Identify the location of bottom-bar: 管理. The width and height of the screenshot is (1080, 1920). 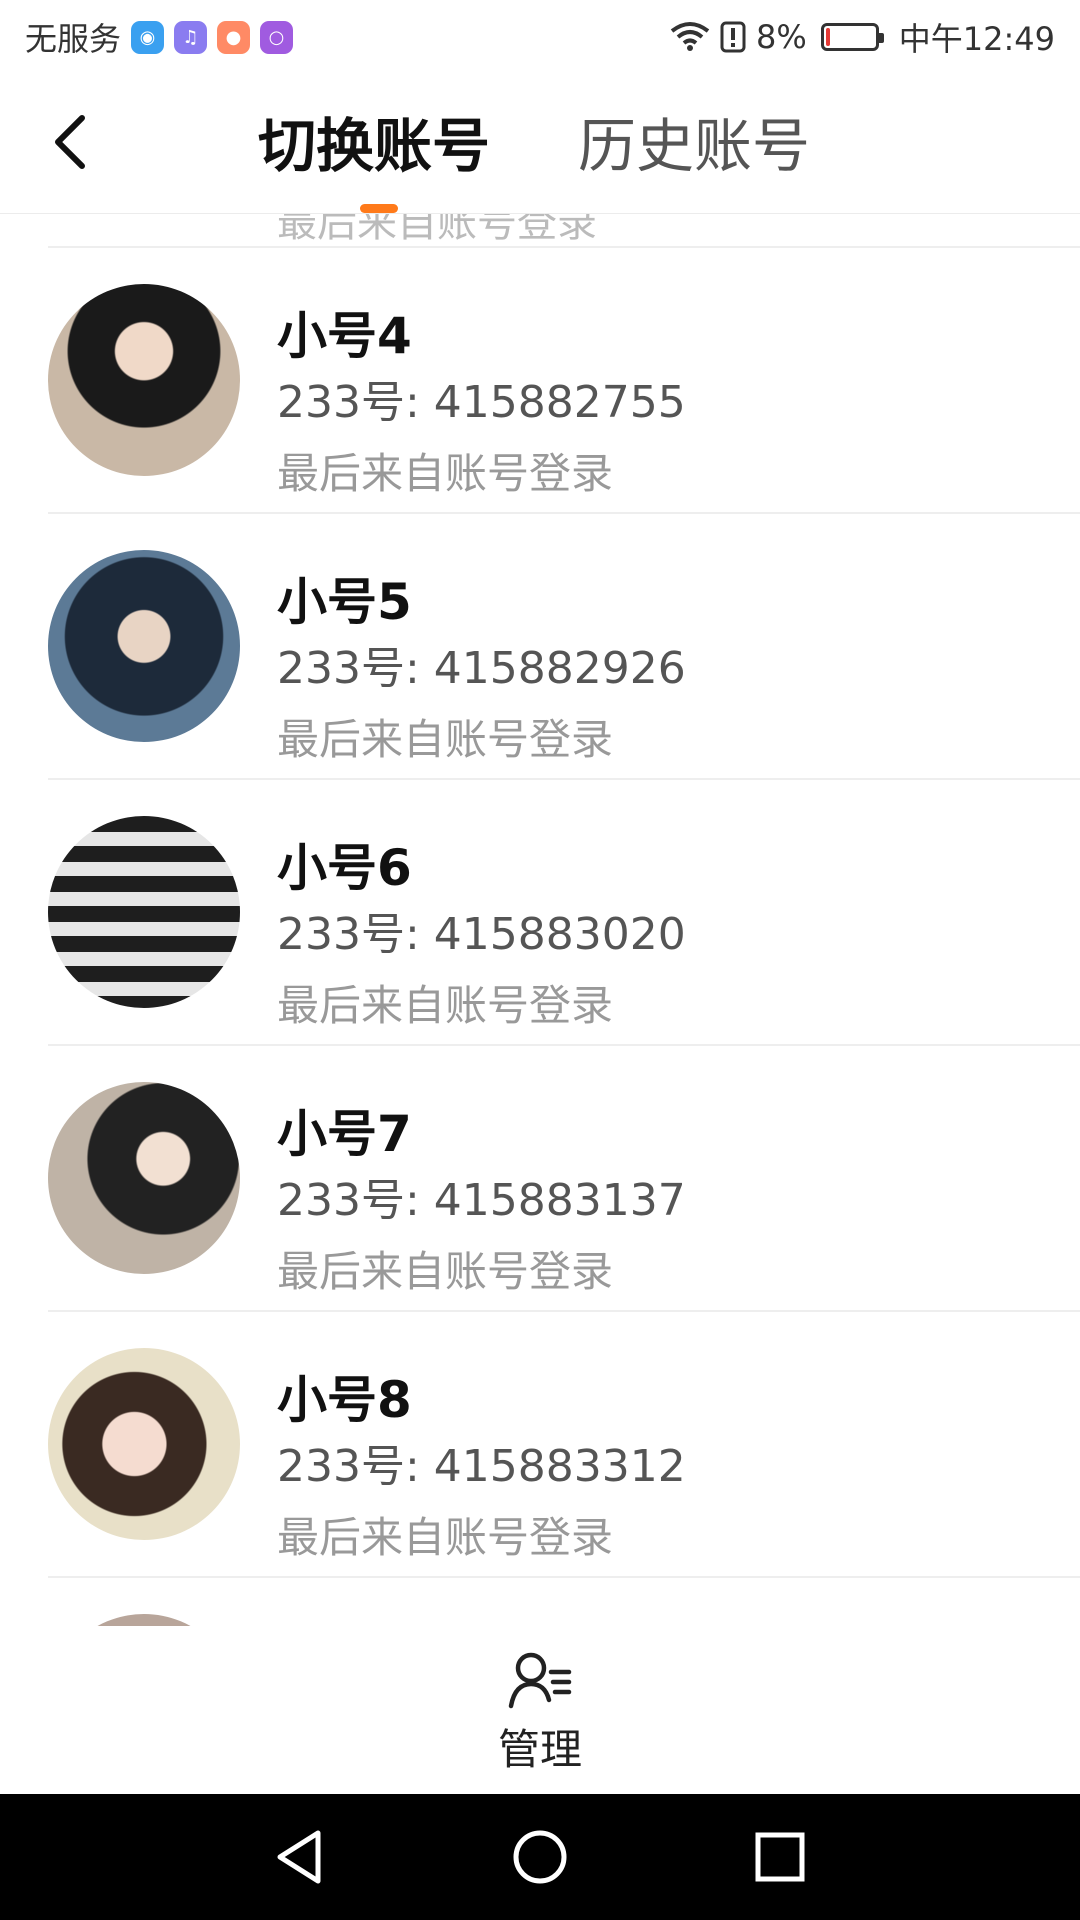
(540, 1710).